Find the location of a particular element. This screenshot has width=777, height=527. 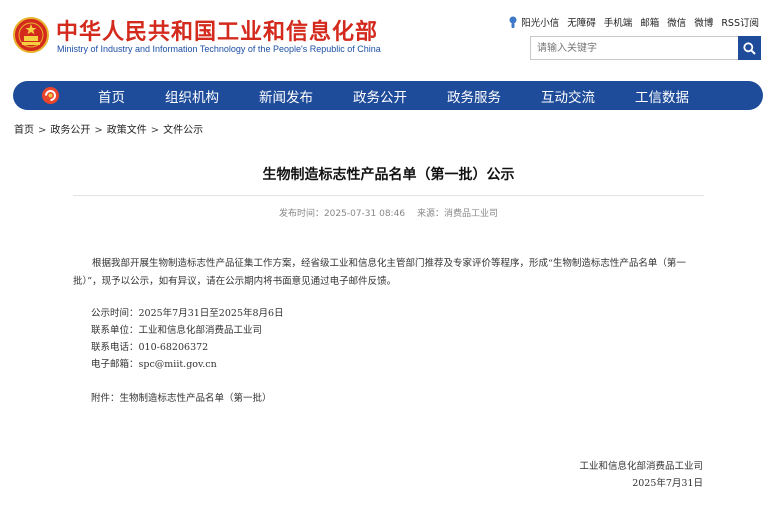

nav-item-home: 首页 is located at coordinates (111, 96).